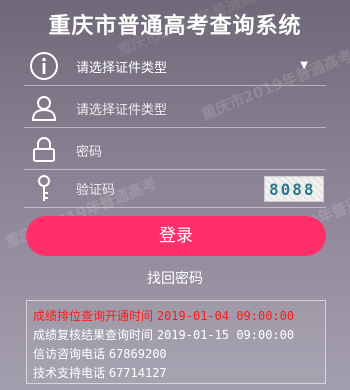 The image size is (350, 390). What do you see at coordinates (44, 108) in the screenshot?
I see `user-icon` at bounding box center [44, 108].